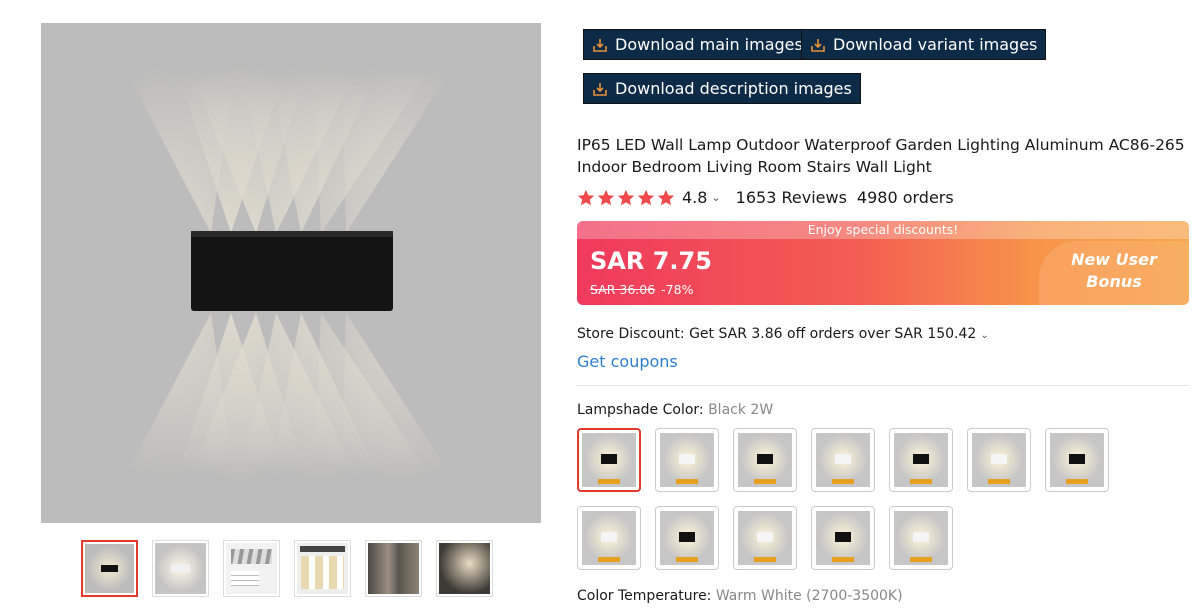 The width and height of the screenshot is (1200, 614). What do you see at coordinates (883, 385) in the screenshot?
I see `divider` at bounding box center [883, 385].